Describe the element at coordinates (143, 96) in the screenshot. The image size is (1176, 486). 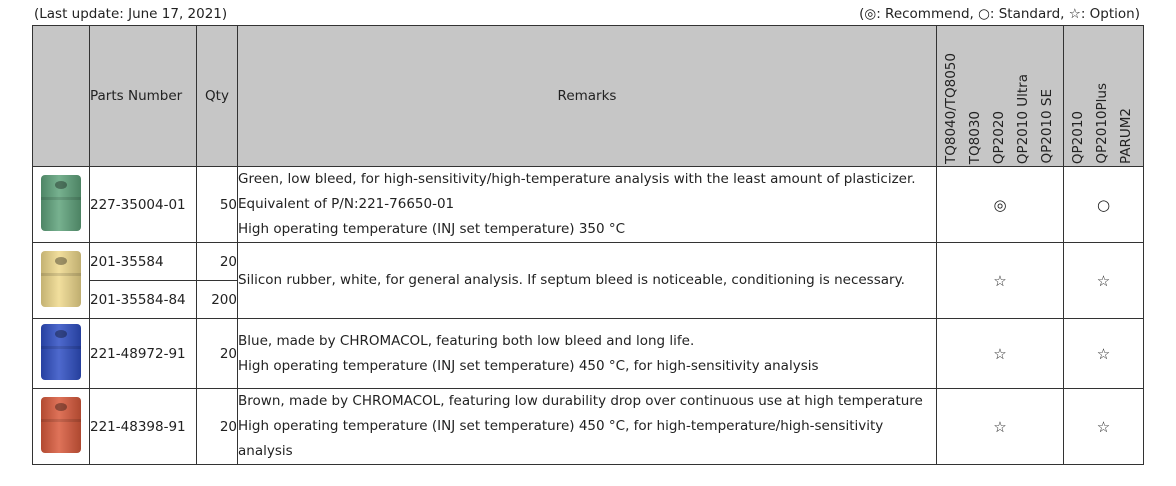
I see `parts-number-header: Parts Number` at that location.